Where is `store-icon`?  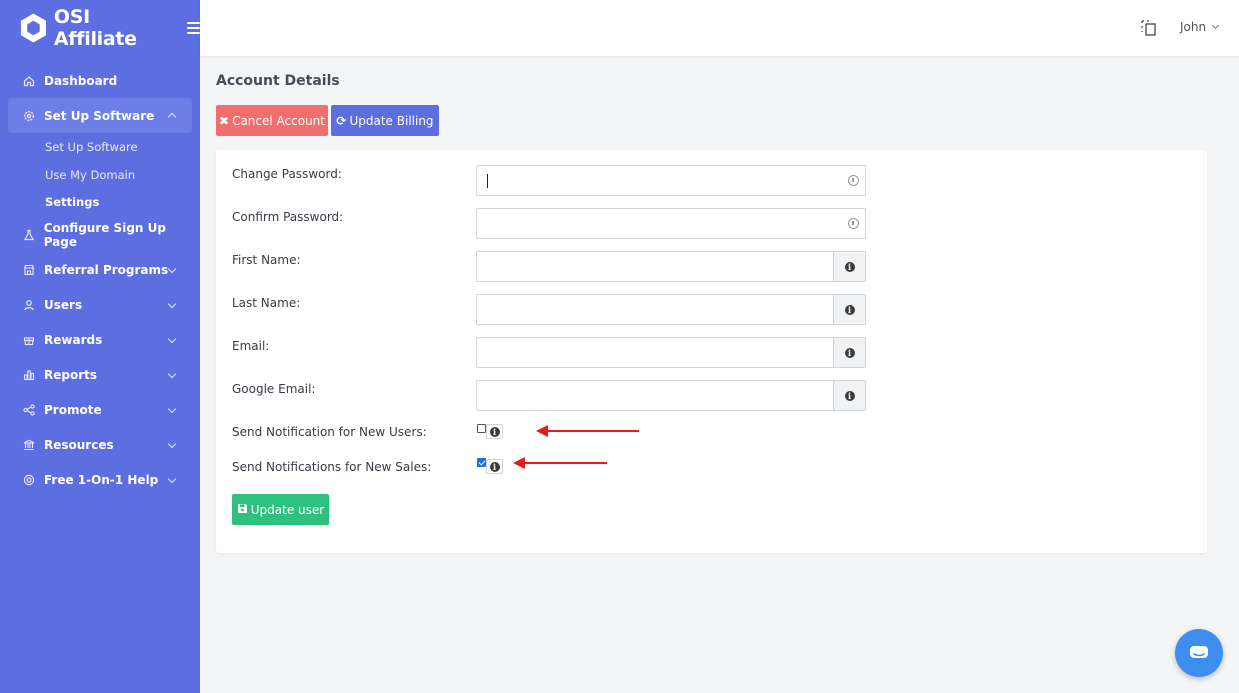 store-icon is located at coordinates (29, 270).